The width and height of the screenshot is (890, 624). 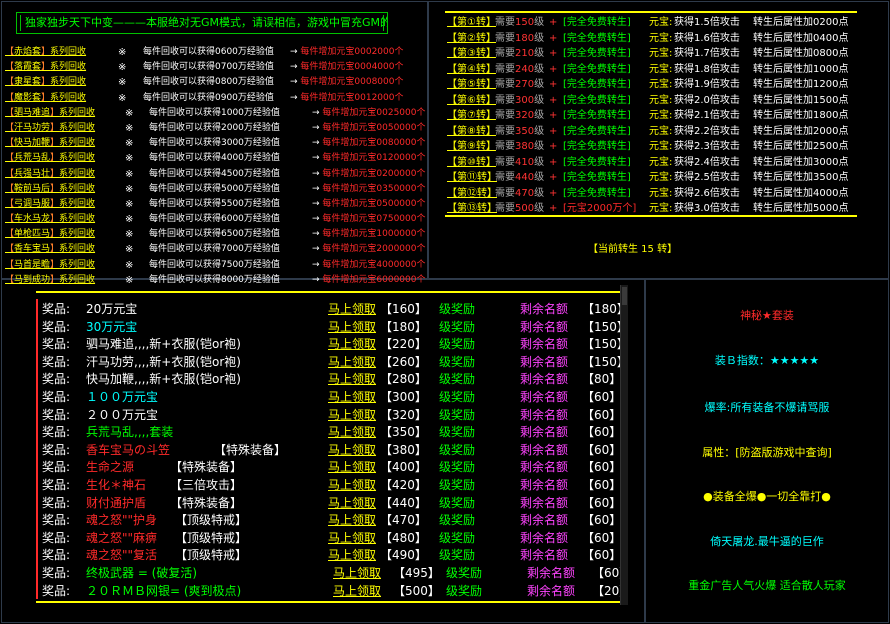 I want to click on recycle-gold-text: 每件增加元宝0350000个, so click(x=374, y=188).